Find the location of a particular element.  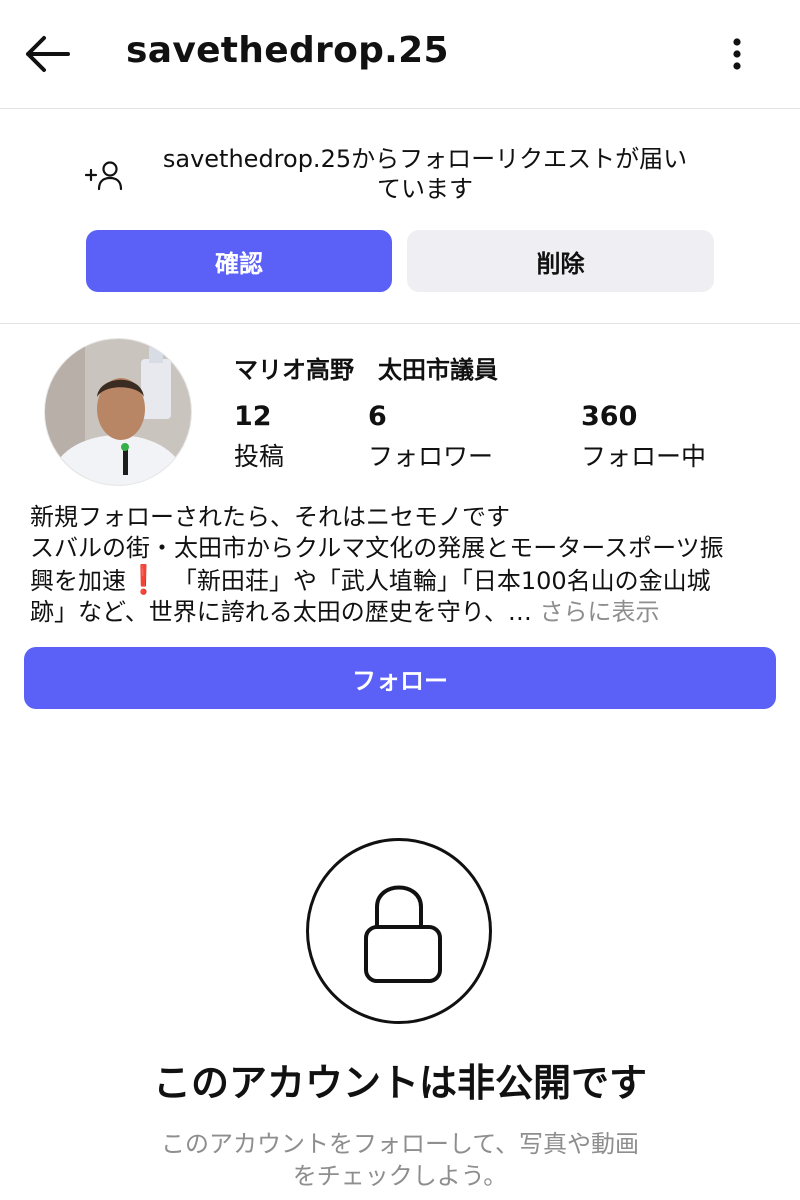

more-options-button is located at coordinates (737, 54).